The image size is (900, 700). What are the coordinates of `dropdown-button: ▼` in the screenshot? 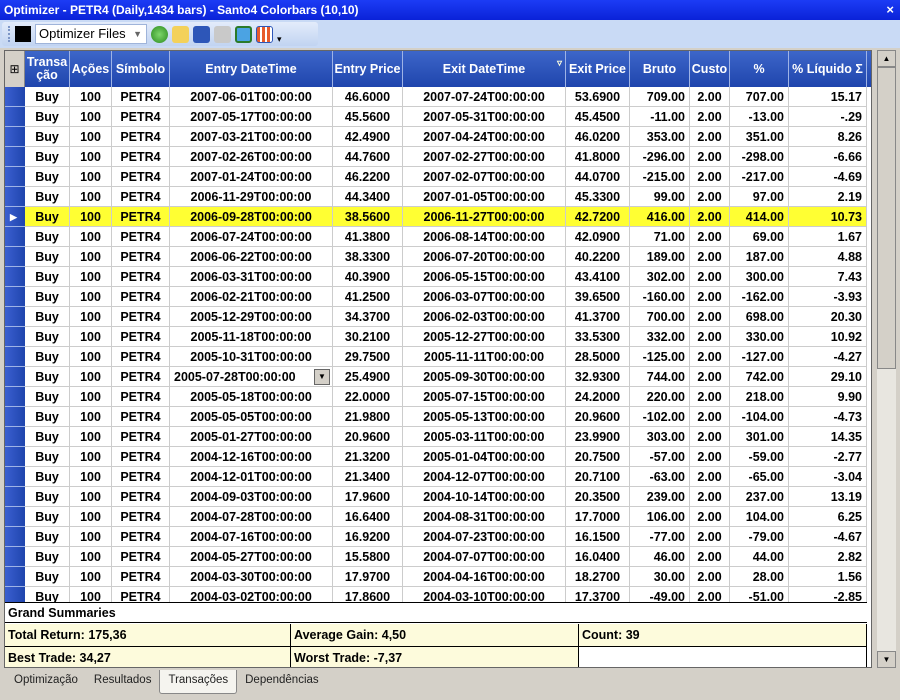 It's located at (322, 377).